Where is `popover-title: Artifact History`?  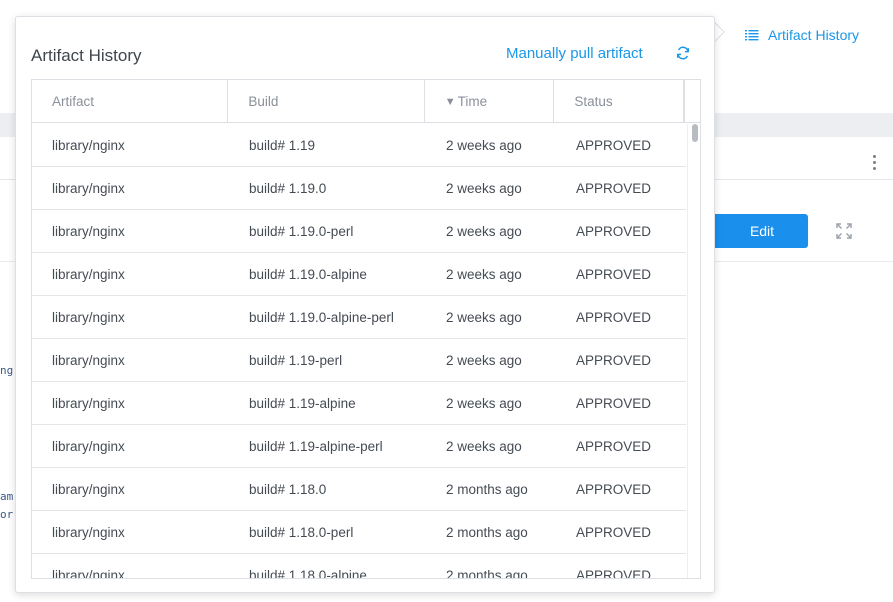
popover-title: Artifact History is located at coordinates (86, 55).